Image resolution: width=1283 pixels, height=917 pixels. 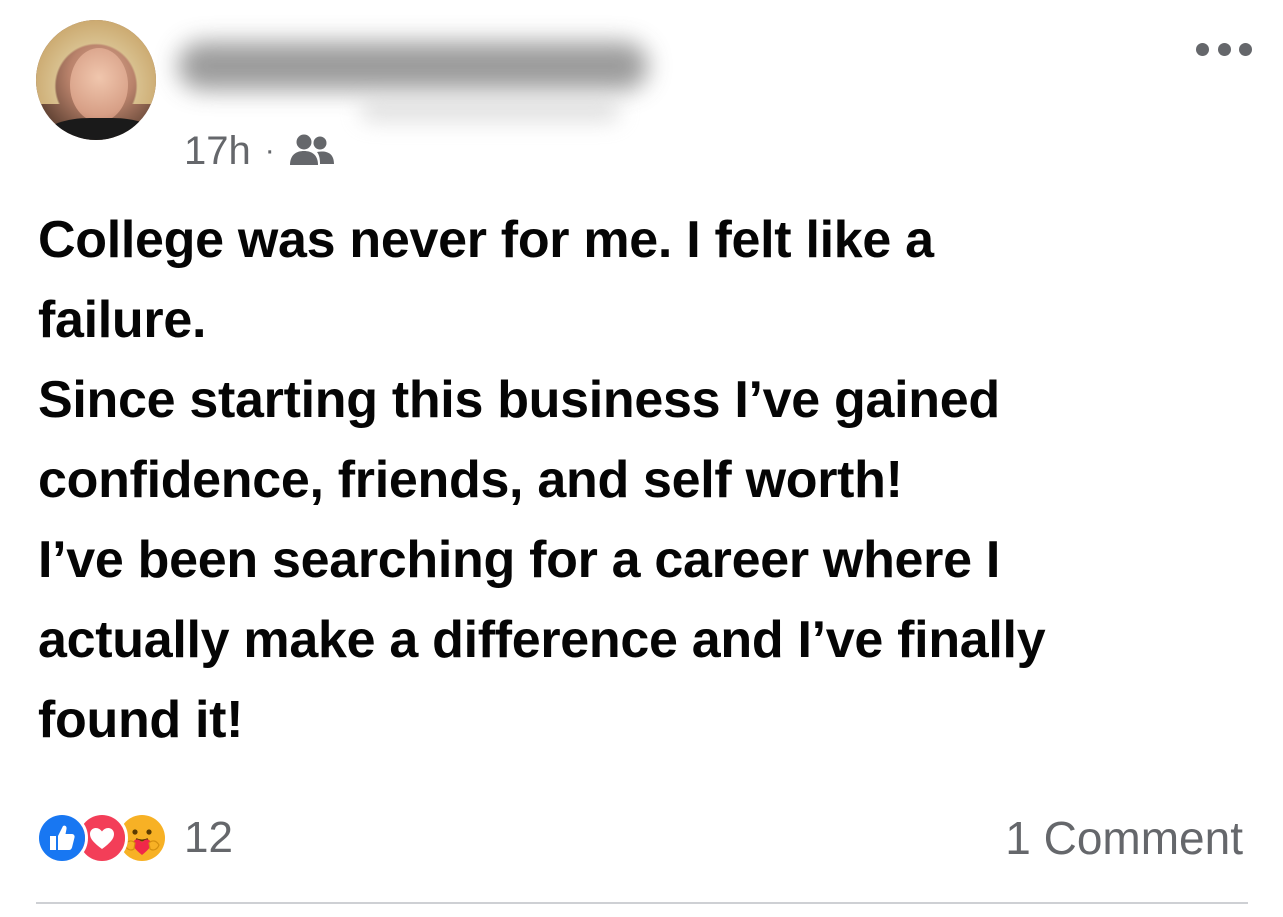 What do you see at coordinates (312, 151) in the screenshot?
I see `friends-icon` at bounding box center [312, 151].